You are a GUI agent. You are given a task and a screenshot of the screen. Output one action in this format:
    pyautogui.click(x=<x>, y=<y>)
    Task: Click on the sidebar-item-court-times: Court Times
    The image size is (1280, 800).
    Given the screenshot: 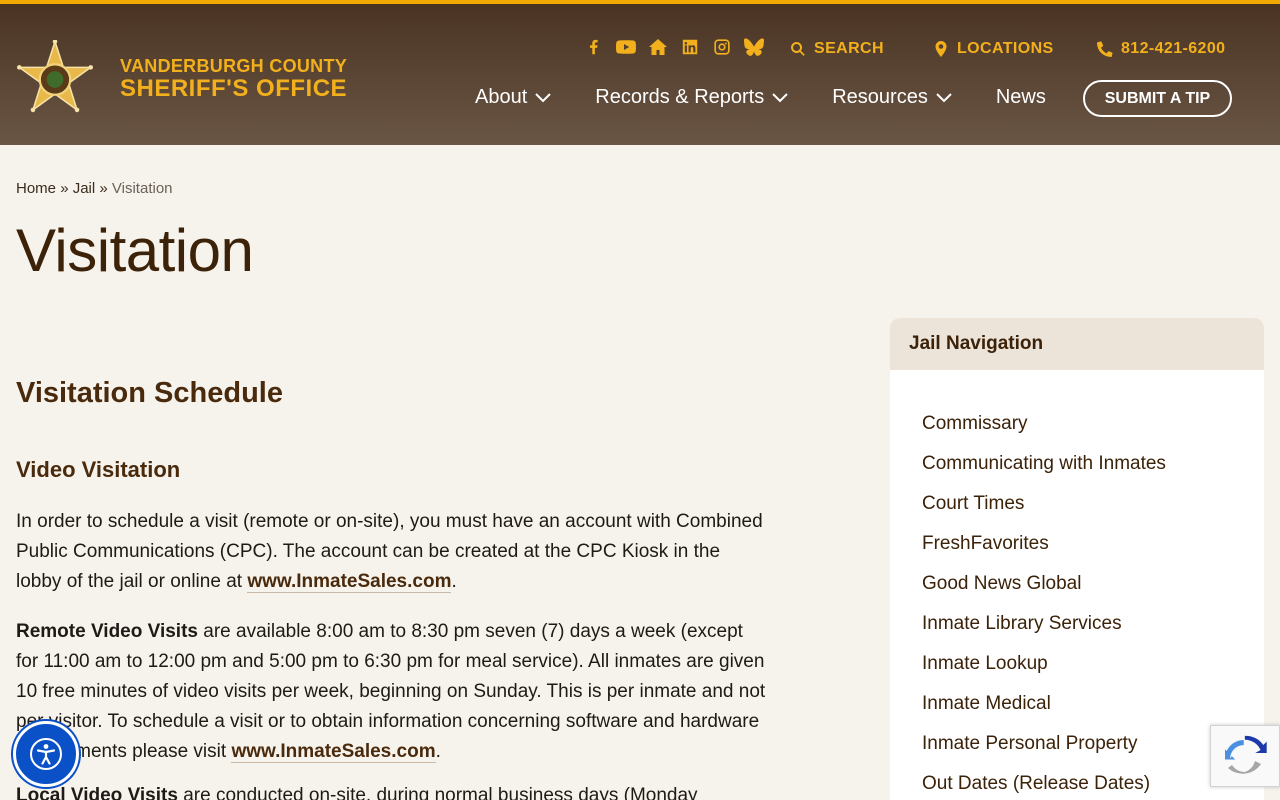 What is the action you would take?
    pyautogui.click(x=1077, y=504)
    